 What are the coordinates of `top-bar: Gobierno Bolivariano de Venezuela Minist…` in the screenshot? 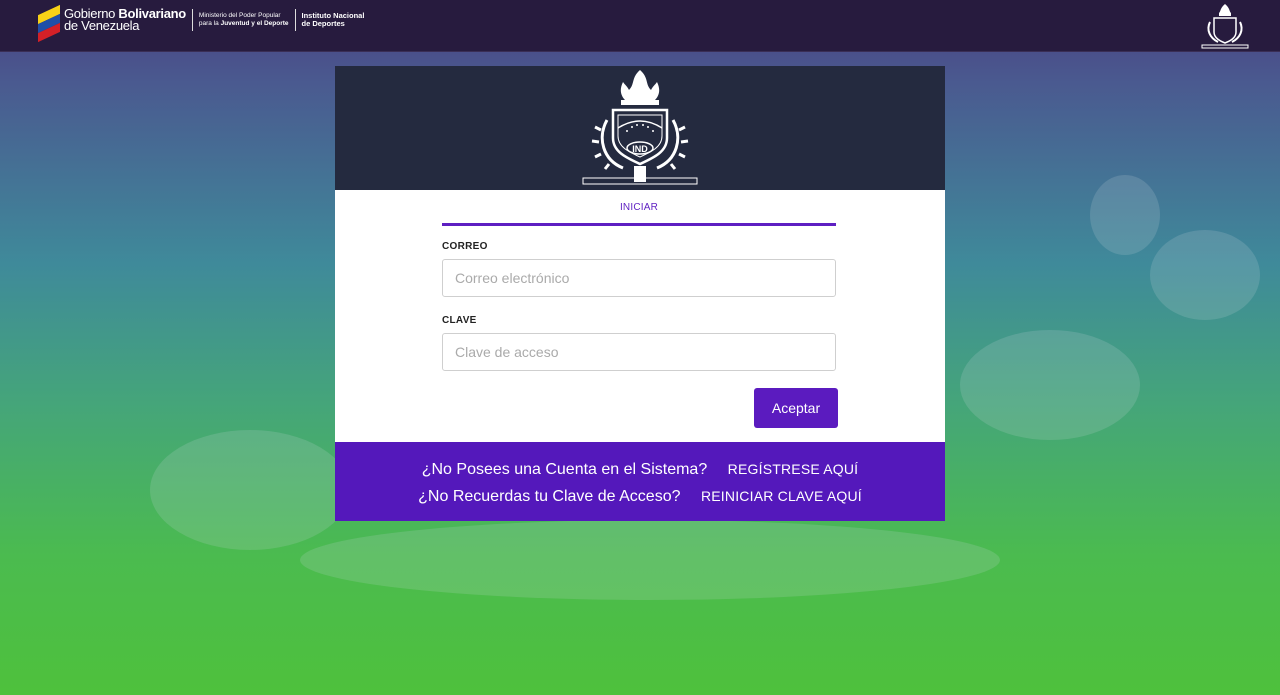 It's located at (640, 26).